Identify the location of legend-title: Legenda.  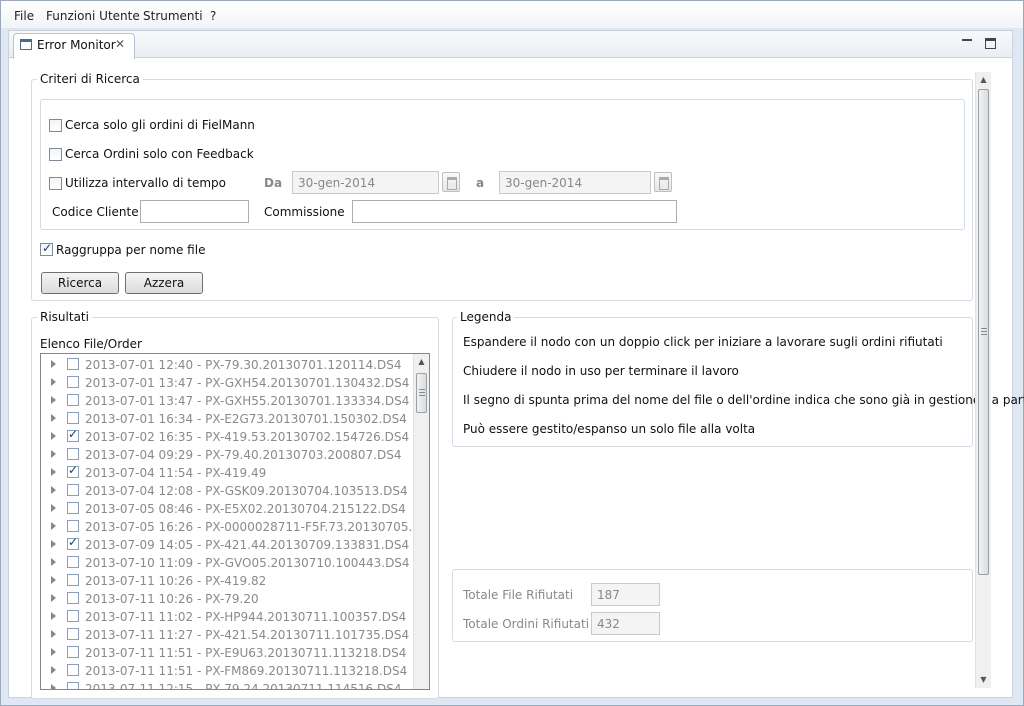
(486, 317).